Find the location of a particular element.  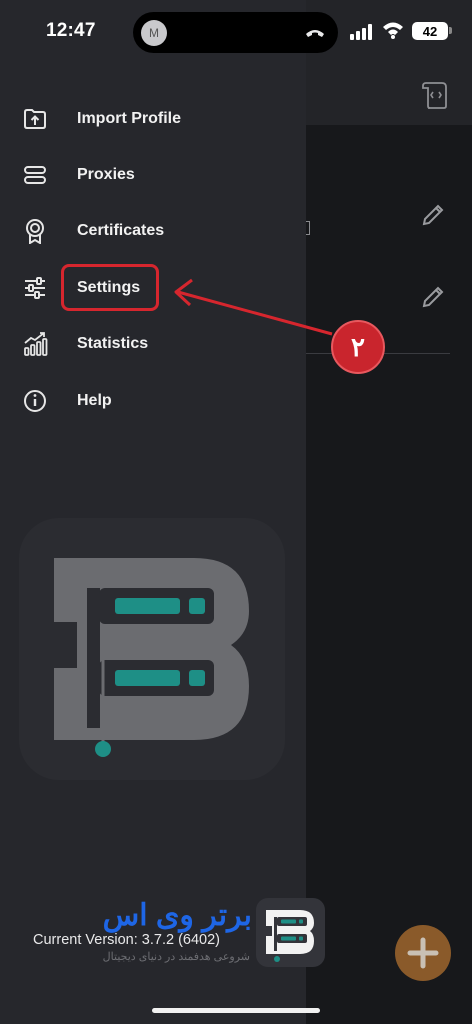

statistics-icon is located at coordinates (36, 344).